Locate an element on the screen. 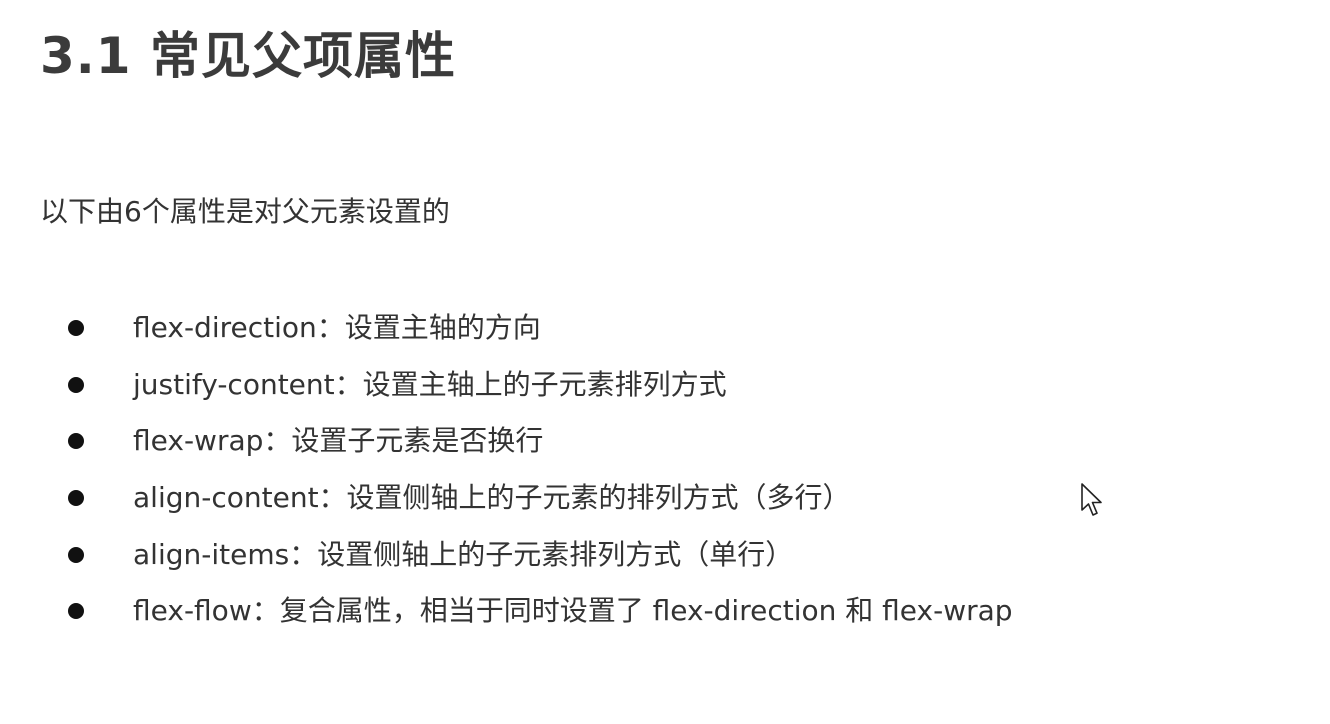 The height and width of the screenshot is (724, 1330). list-item-text: align-content：设置侧轴上的子元素的排列方式（多行） is located at coordinates (492, 498).